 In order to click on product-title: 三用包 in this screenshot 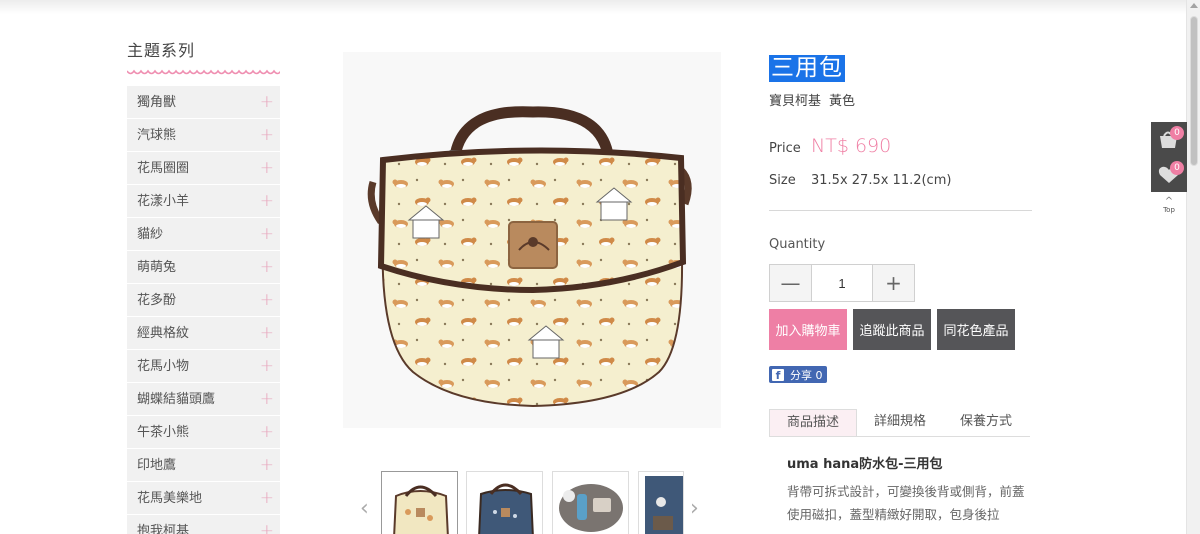, I will do `click(807, 68)`.